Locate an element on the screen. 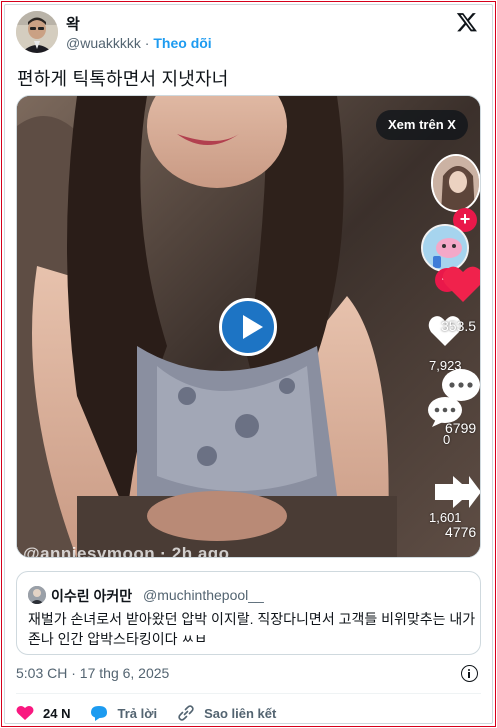  author-handle: @wuakkkkk is located at coordinates (103, 43).